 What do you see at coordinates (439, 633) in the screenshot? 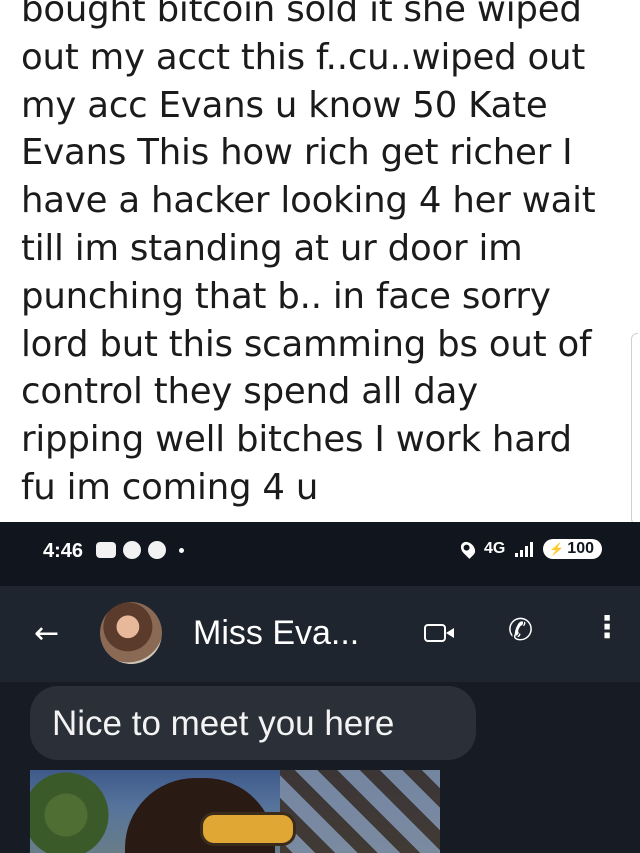
I see `video-call-icon` at bounding box center [439, 633].